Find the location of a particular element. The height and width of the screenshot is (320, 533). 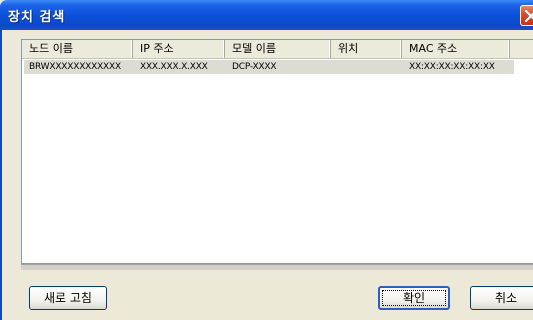

column-header-ip-address: IP 주소 is located at coordinates (179, 49).